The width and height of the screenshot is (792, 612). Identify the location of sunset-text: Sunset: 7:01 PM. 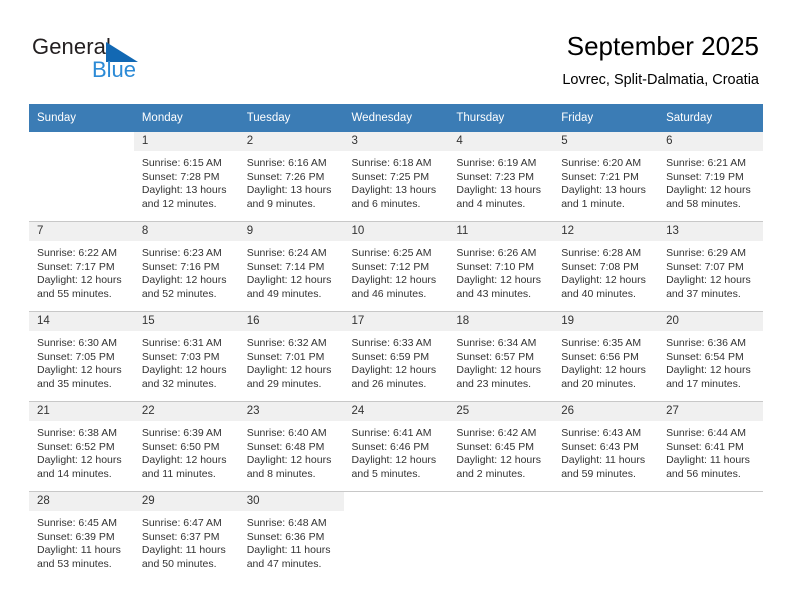
(285, 356).